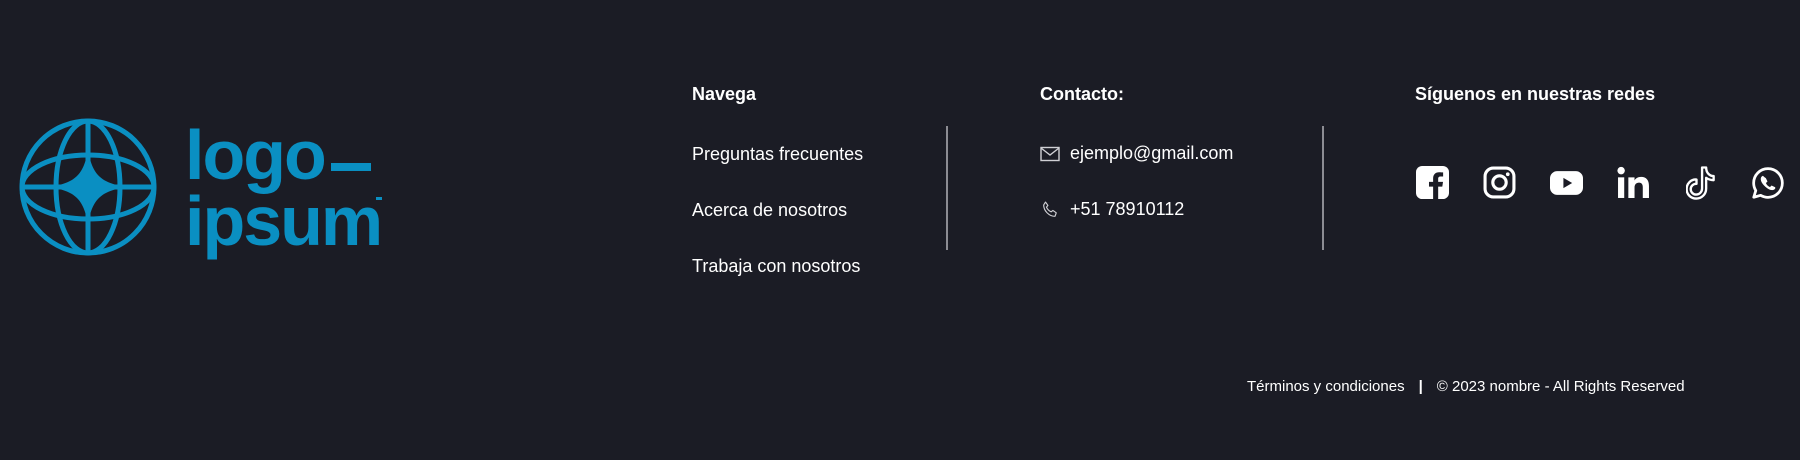 Image resolution: width=1800 pixels, height=460 pixels. What do you see at coordinates (1700, 182) in the screenshot?
I see `tiktok-icon` at bounding box center [1700, 182].